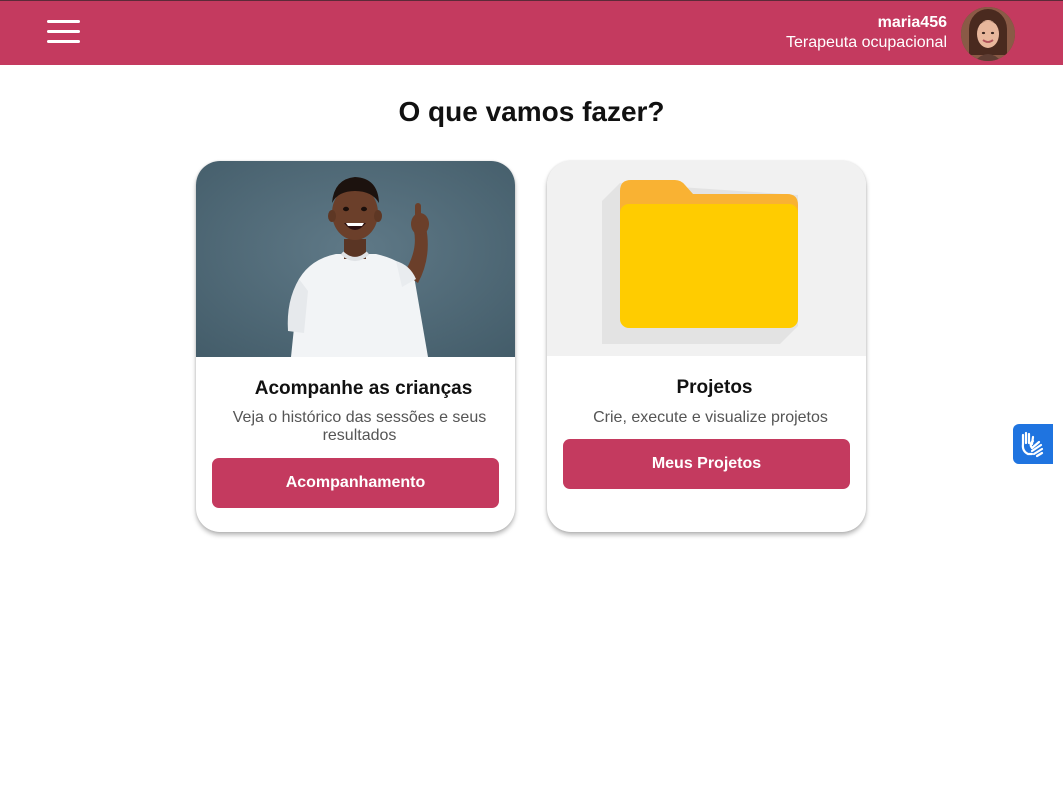 Image resolution: width=1063 pixels, height=795 pixels. I want to click on sign-language-hands-icon, so click(1033, 444).